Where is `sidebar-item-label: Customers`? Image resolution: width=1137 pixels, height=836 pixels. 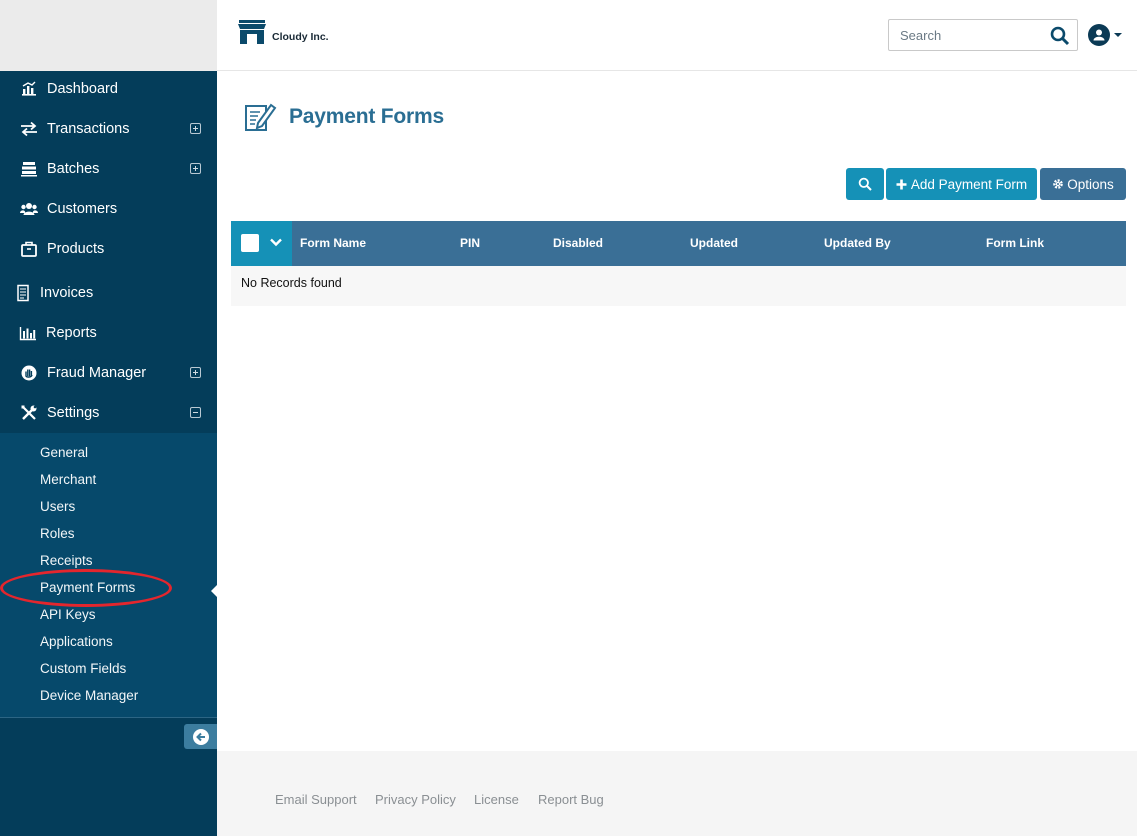 sidebar-item-label: Customers is located at coordinates (82, 209).